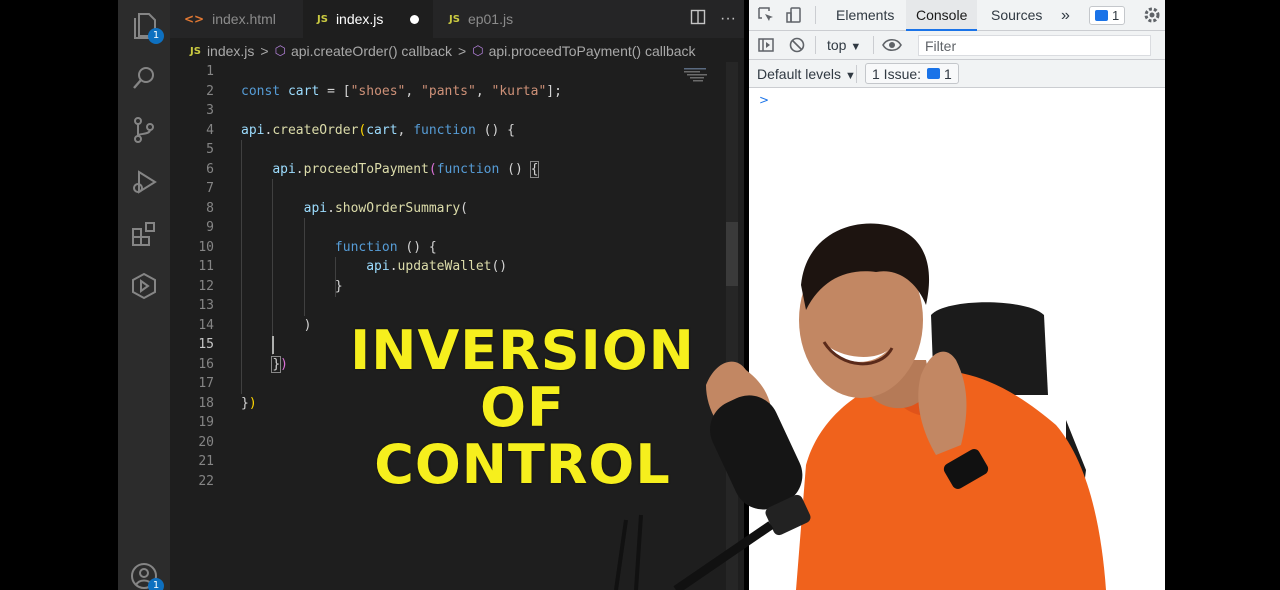  What do you see at coordinates (338, 286) in the screenshot?
I see `token-bracket: }` at bounding box center [338, 286].